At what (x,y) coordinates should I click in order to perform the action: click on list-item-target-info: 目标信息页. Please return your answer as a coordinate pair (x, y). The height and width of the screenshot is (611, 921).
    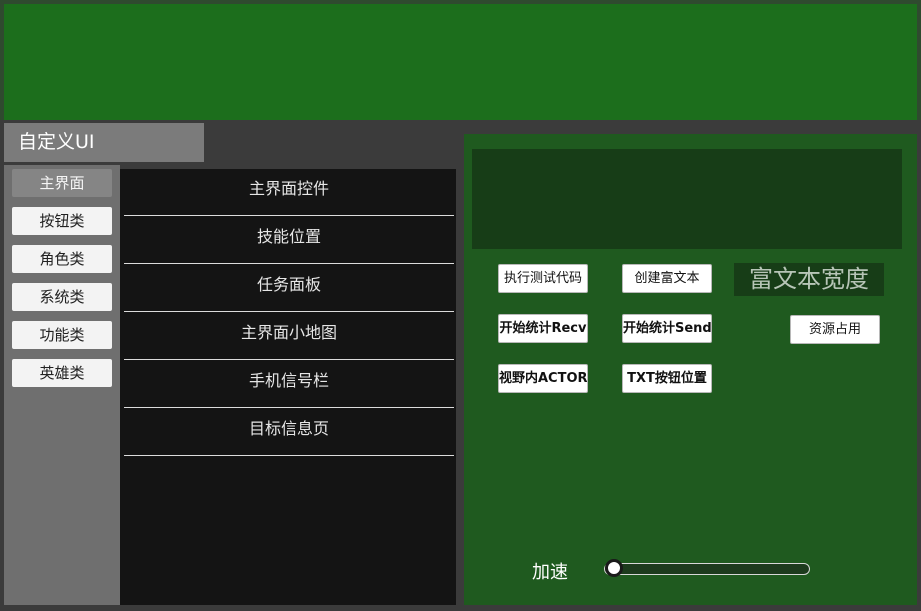
    Looking at the image, I should click on (289, 432).